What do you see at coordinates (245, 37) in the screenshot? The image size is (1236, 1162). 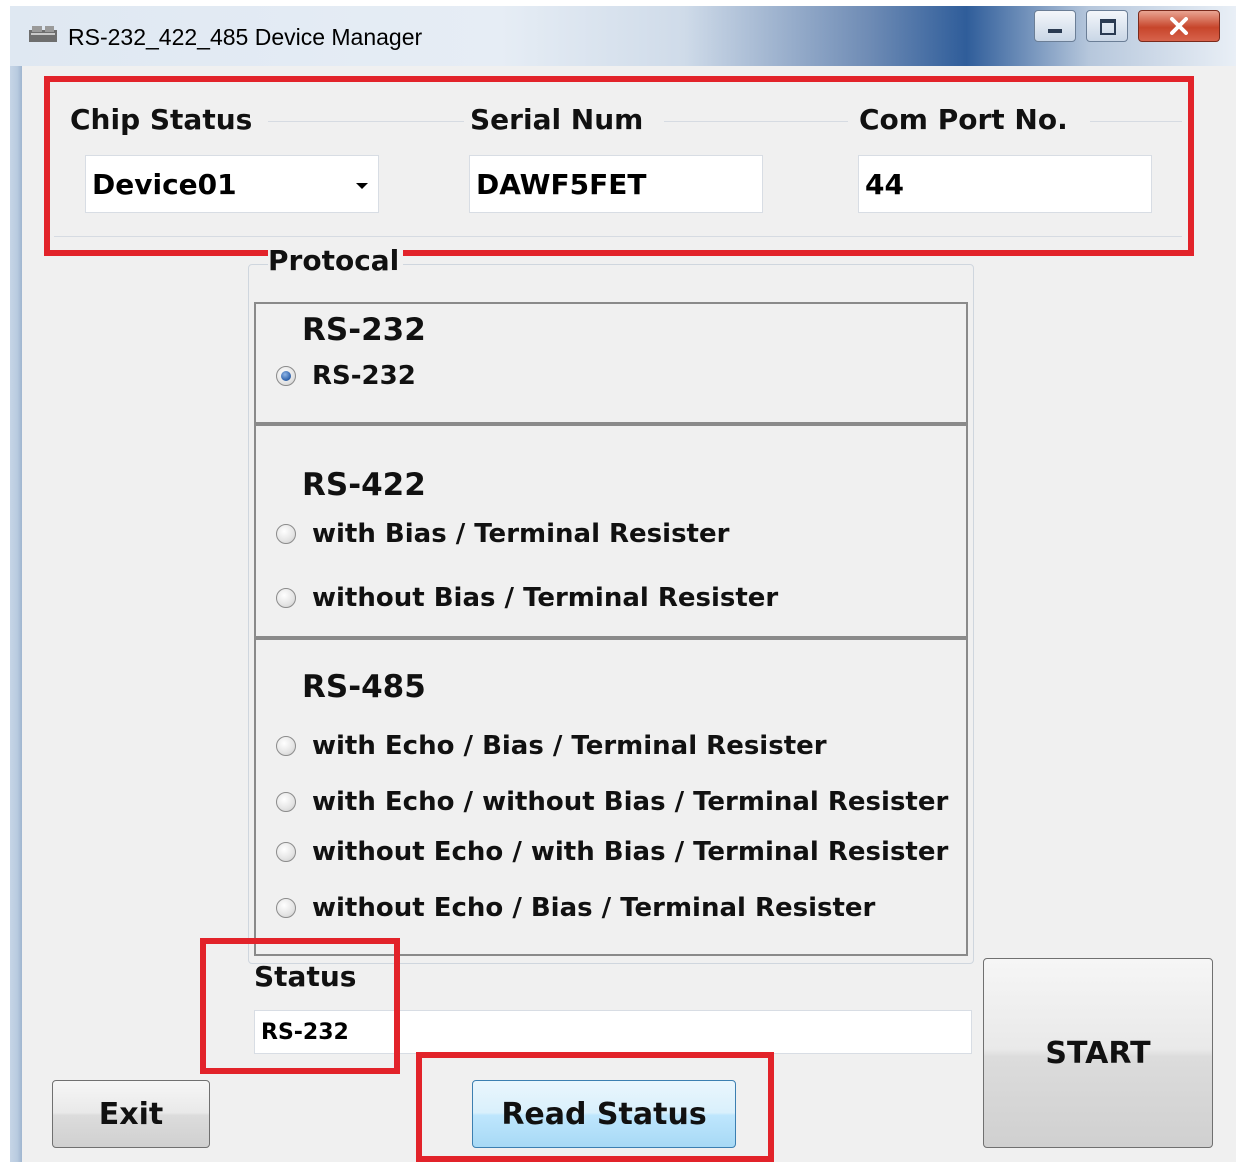 I see `window-title: RS-232_422_485 Device Manager` at bounding box center [245, 37].